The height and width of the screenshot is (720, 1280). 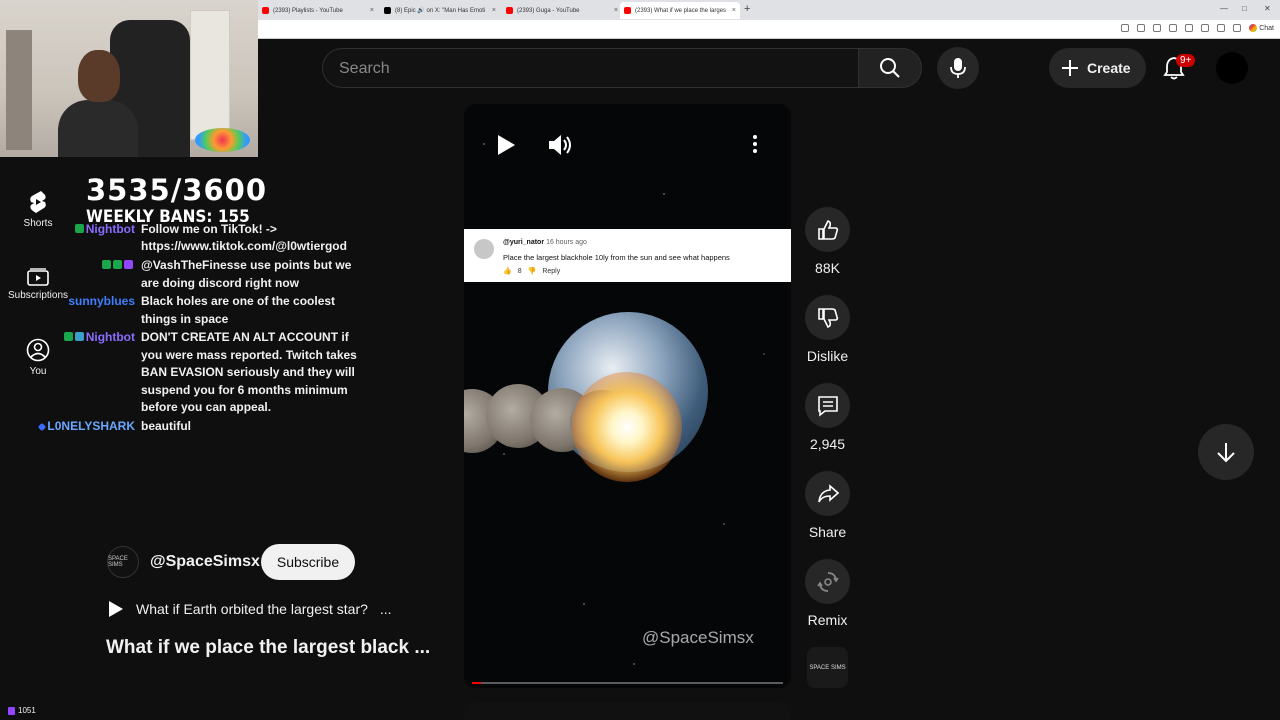 I want to click on channel-avatar: SPACE SIMS, so click(x=123, y=562).